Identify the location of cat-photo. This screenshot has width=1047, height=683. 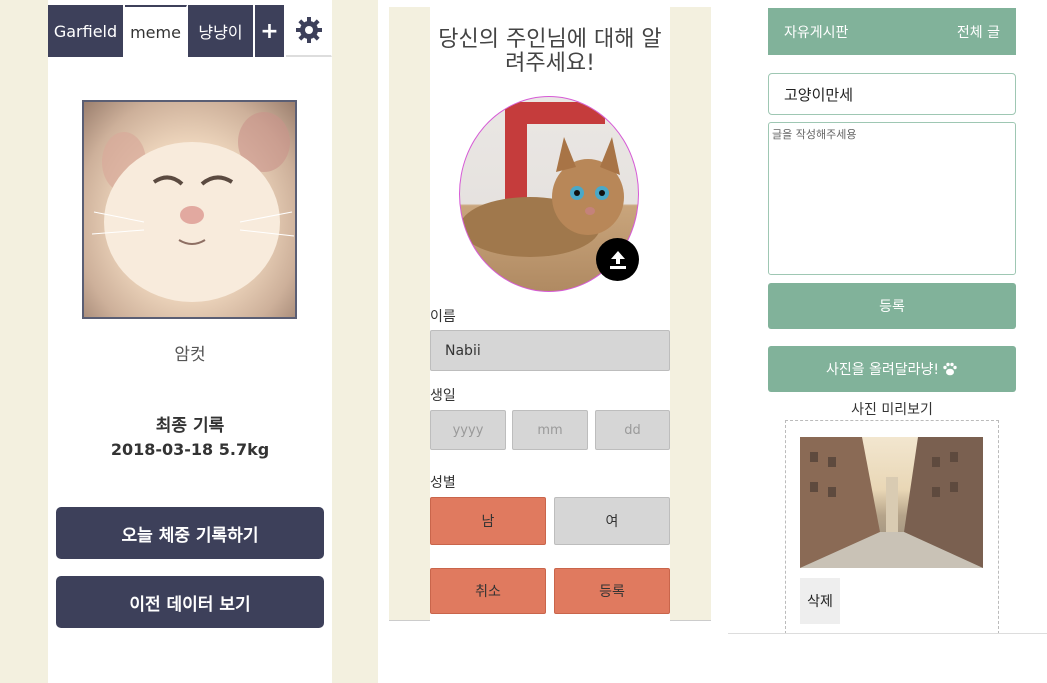
(189, 209).